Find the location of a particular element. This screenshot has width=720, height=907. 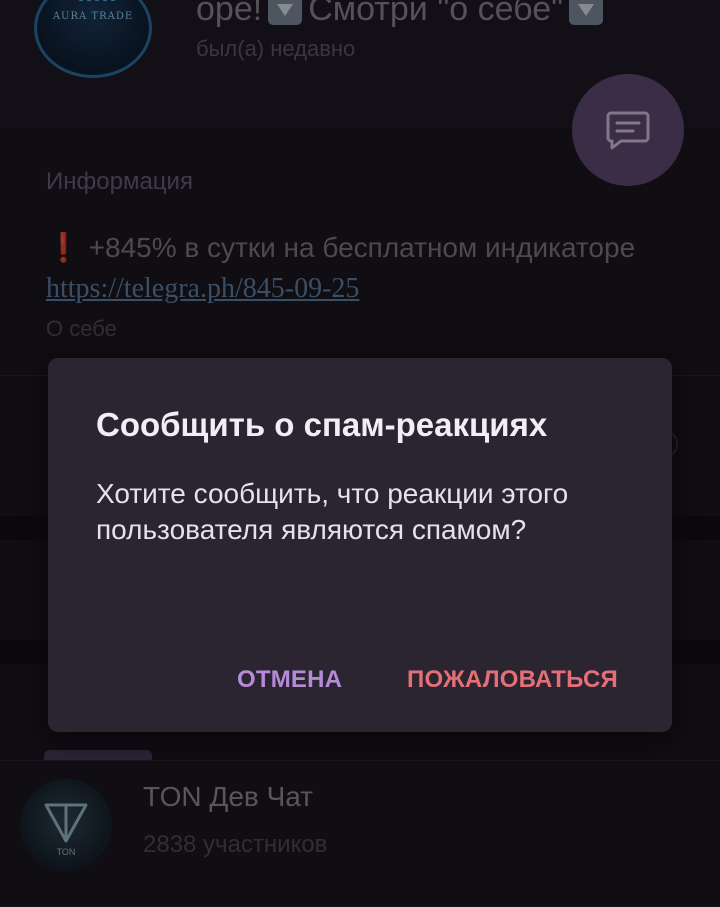

report-button: ПОЖАЛОВАТЬСЯ is located at coordinates (512, 680).